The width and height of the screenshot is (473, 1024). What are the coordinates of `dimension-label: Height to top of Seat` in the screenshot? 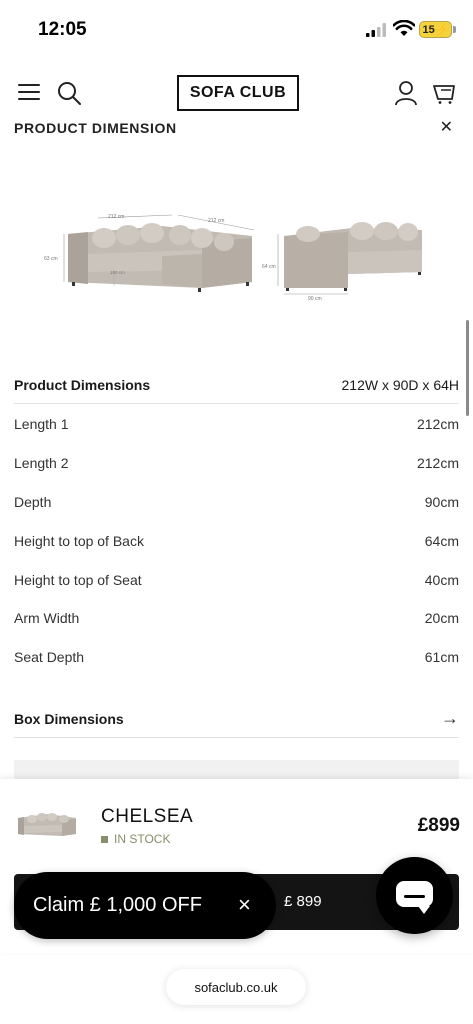 It's located at (78, 580).